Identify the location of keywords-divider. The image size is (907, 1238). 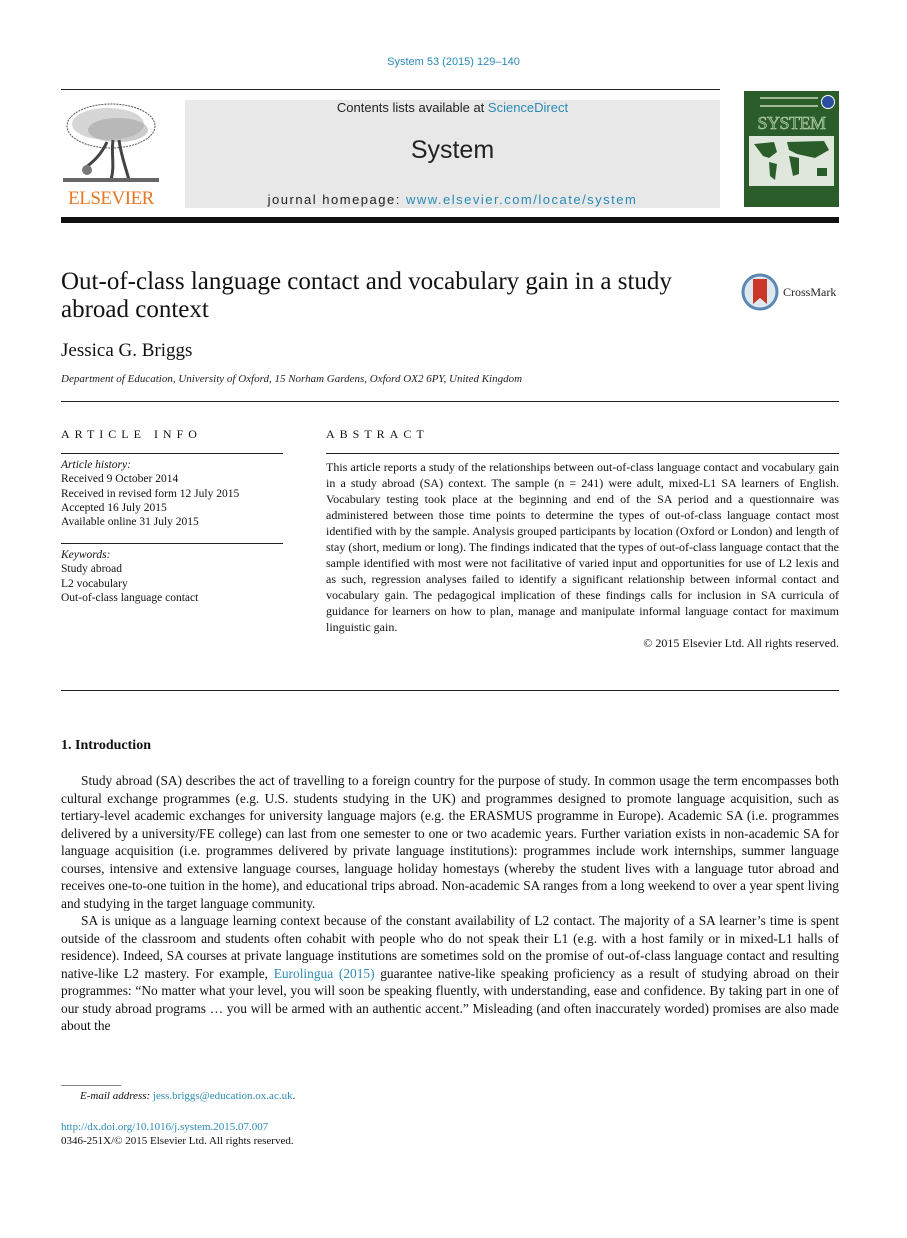
(172, 543).